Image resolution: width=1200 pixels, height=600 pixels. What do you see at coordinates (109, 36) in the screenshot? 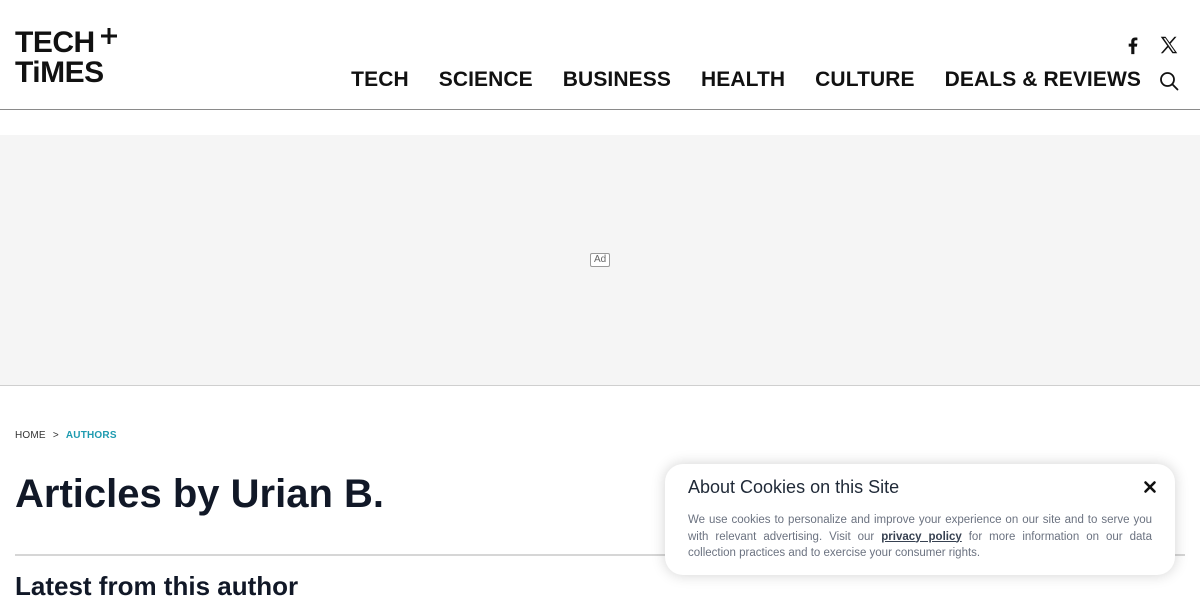
I see `logo-plus-icon` at bounding box center [109, 36].